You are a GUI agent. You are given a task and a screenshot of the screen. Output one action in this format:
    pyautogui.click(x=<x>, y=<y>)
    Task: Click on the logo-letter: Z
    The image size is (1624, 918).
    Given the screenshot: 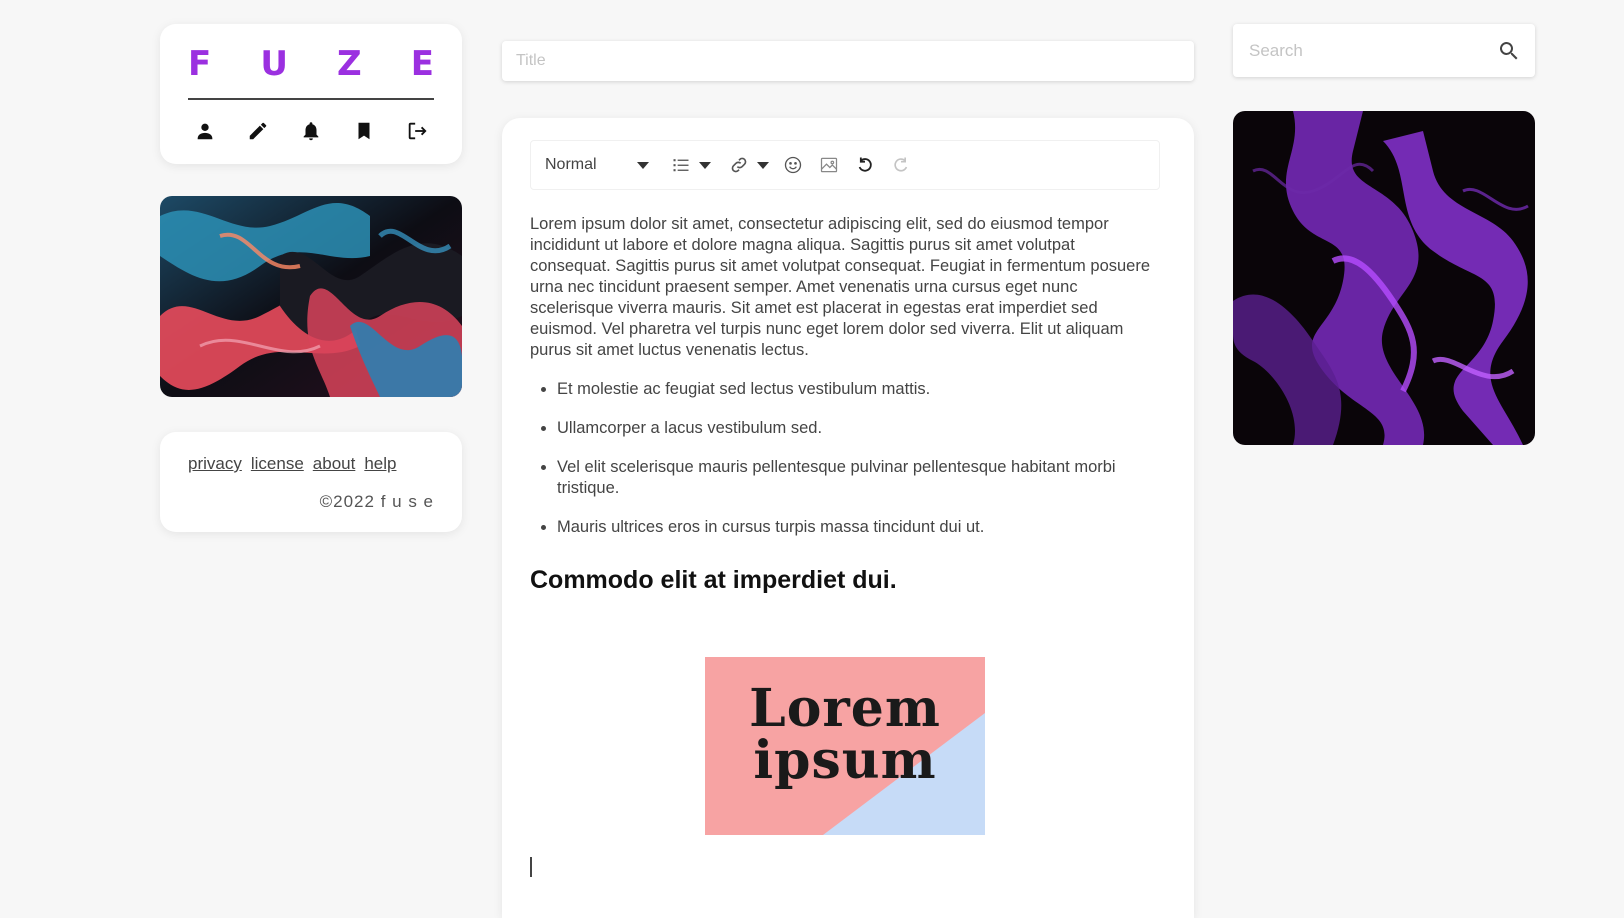 What is the action you would take?
    pyautogui.click(x=349, y=64)
    